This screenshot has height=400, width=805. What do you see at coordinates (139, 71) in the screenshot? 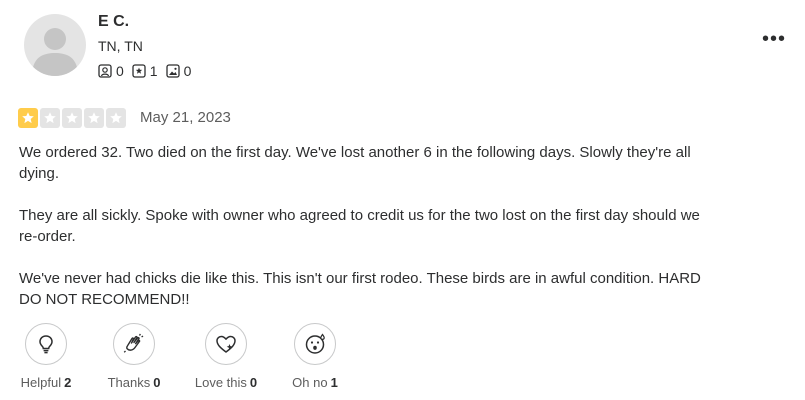
I see `star-review-icon` at bounding box center [139, 71].